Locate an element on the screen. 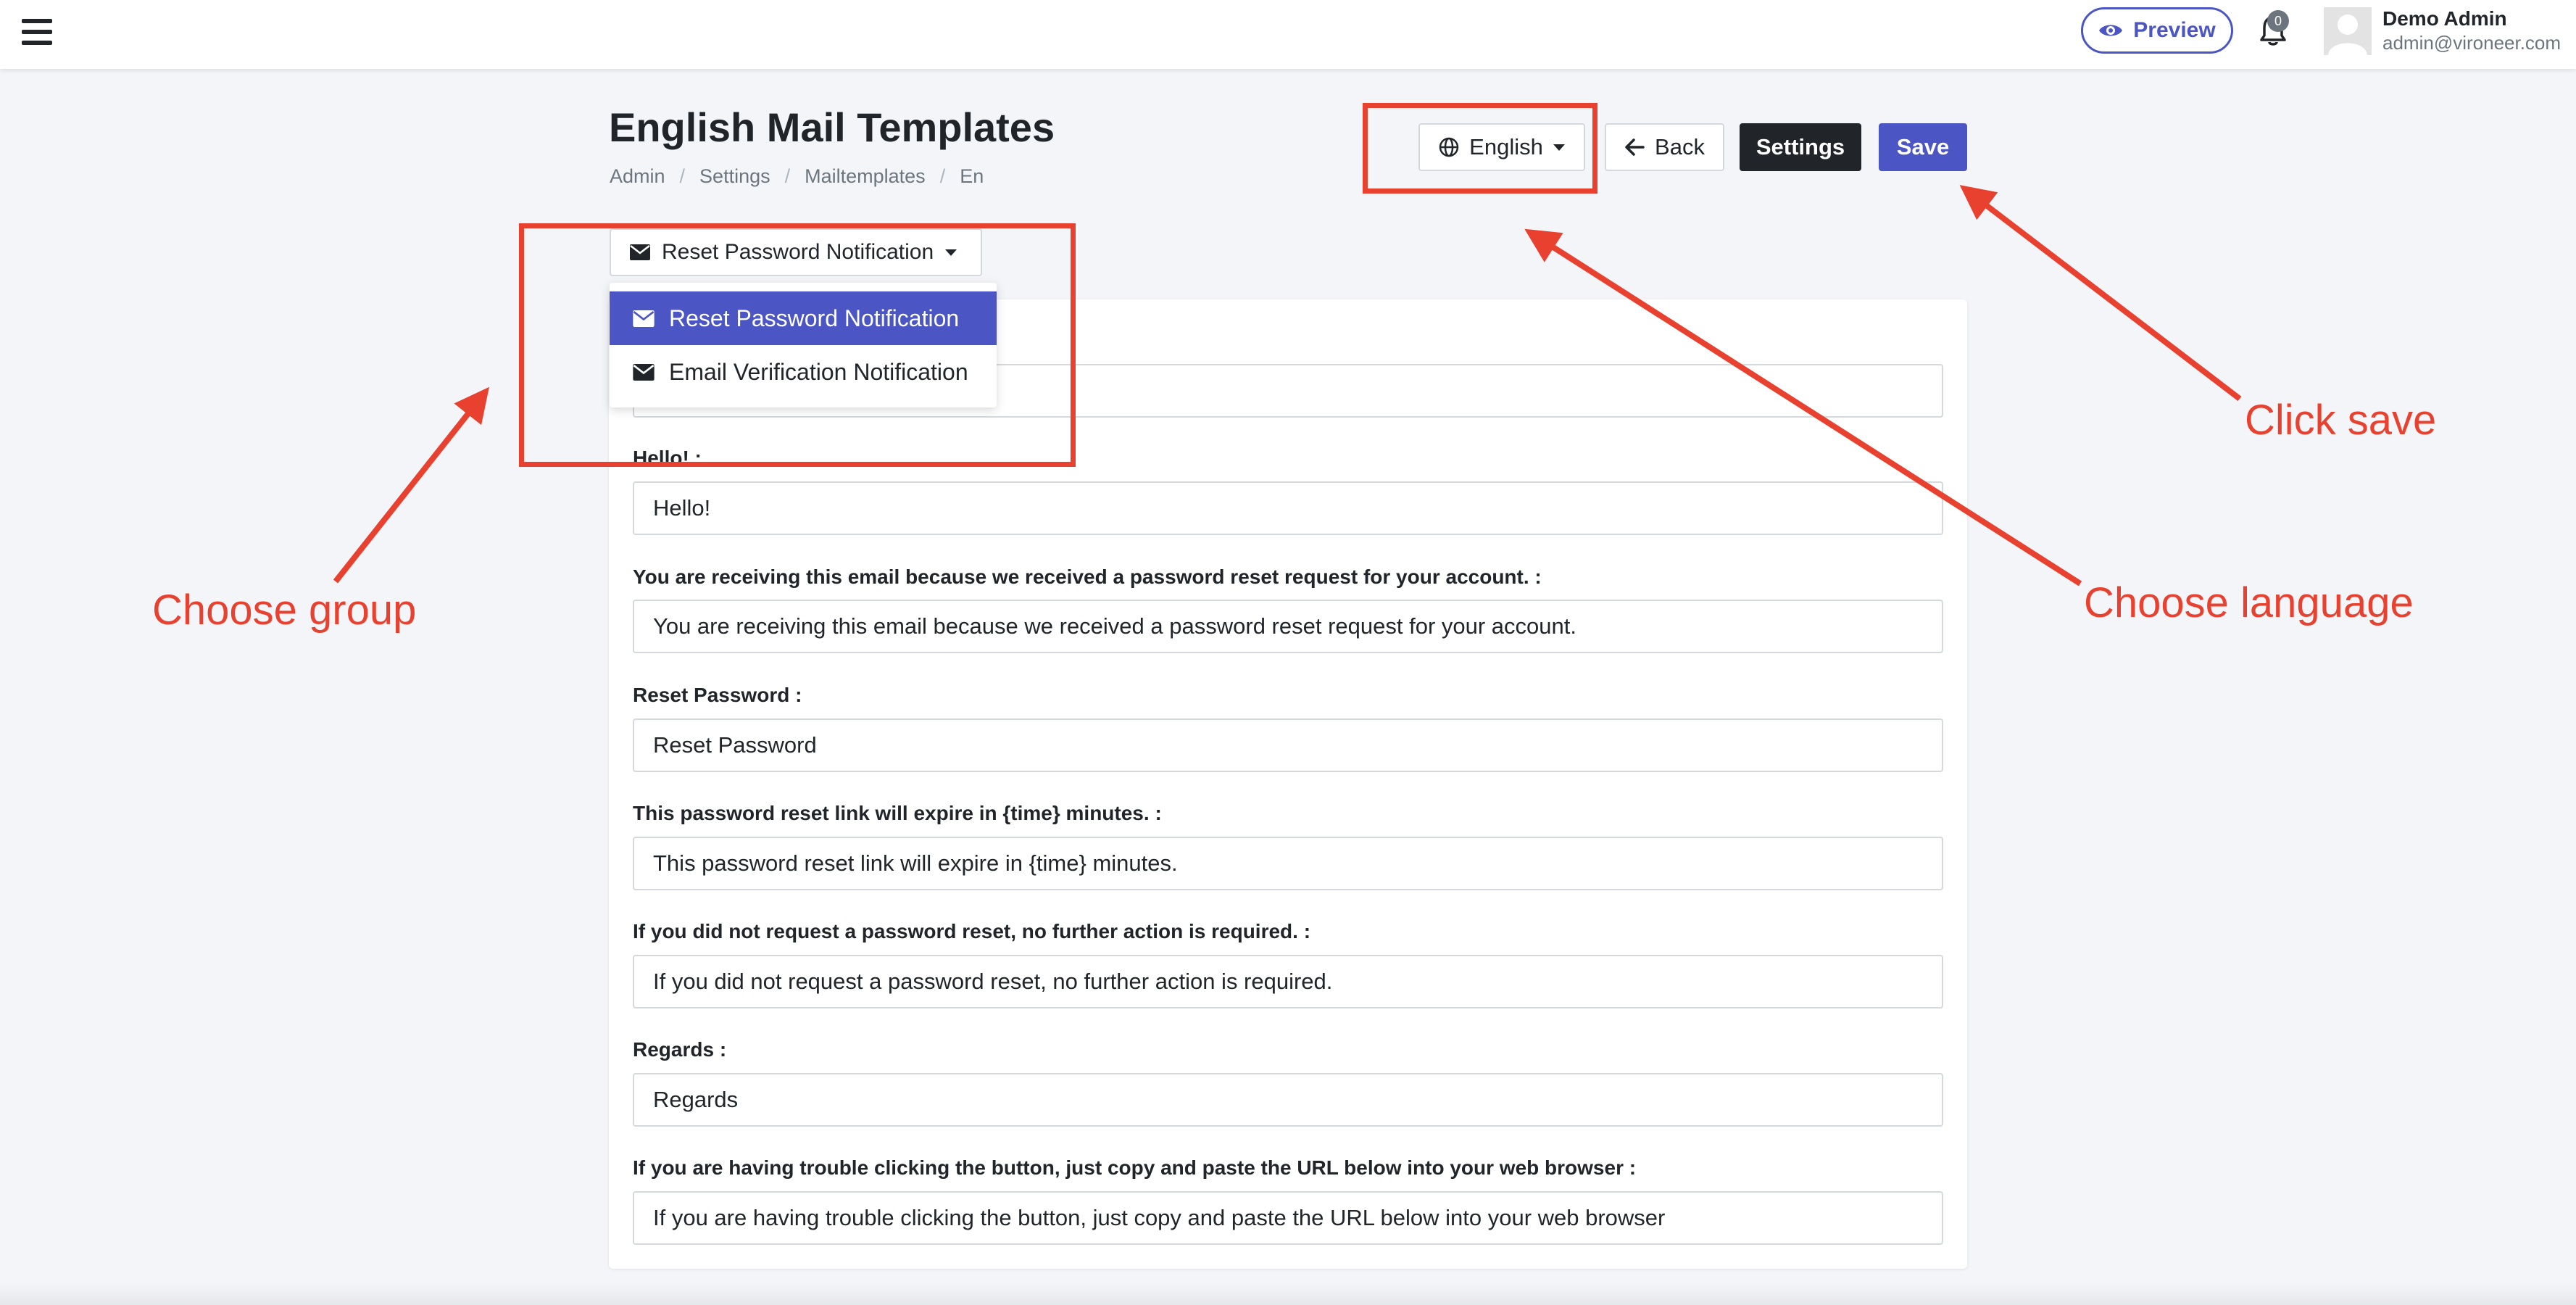 The height and width of the screenshot is (1305, 2576). page-title: English Mail Templates is located at coordinates (832, 127).